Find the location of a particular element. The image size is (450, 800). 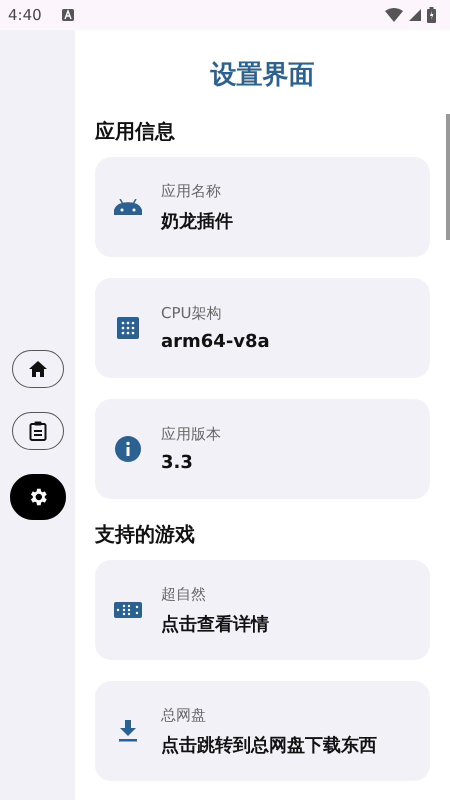

card-value: arm64-v8a is located at coordinates (215, 341).